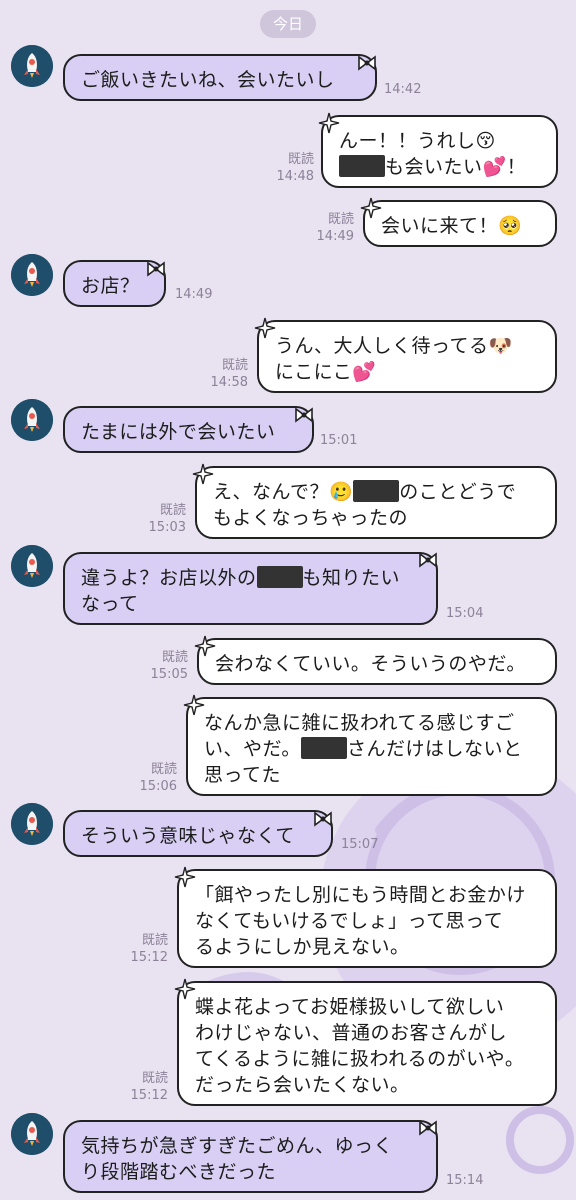 The height and width of the screenshot is (1200, 576). I want to click on read-status: 既読 15:03, so click(167, 519).